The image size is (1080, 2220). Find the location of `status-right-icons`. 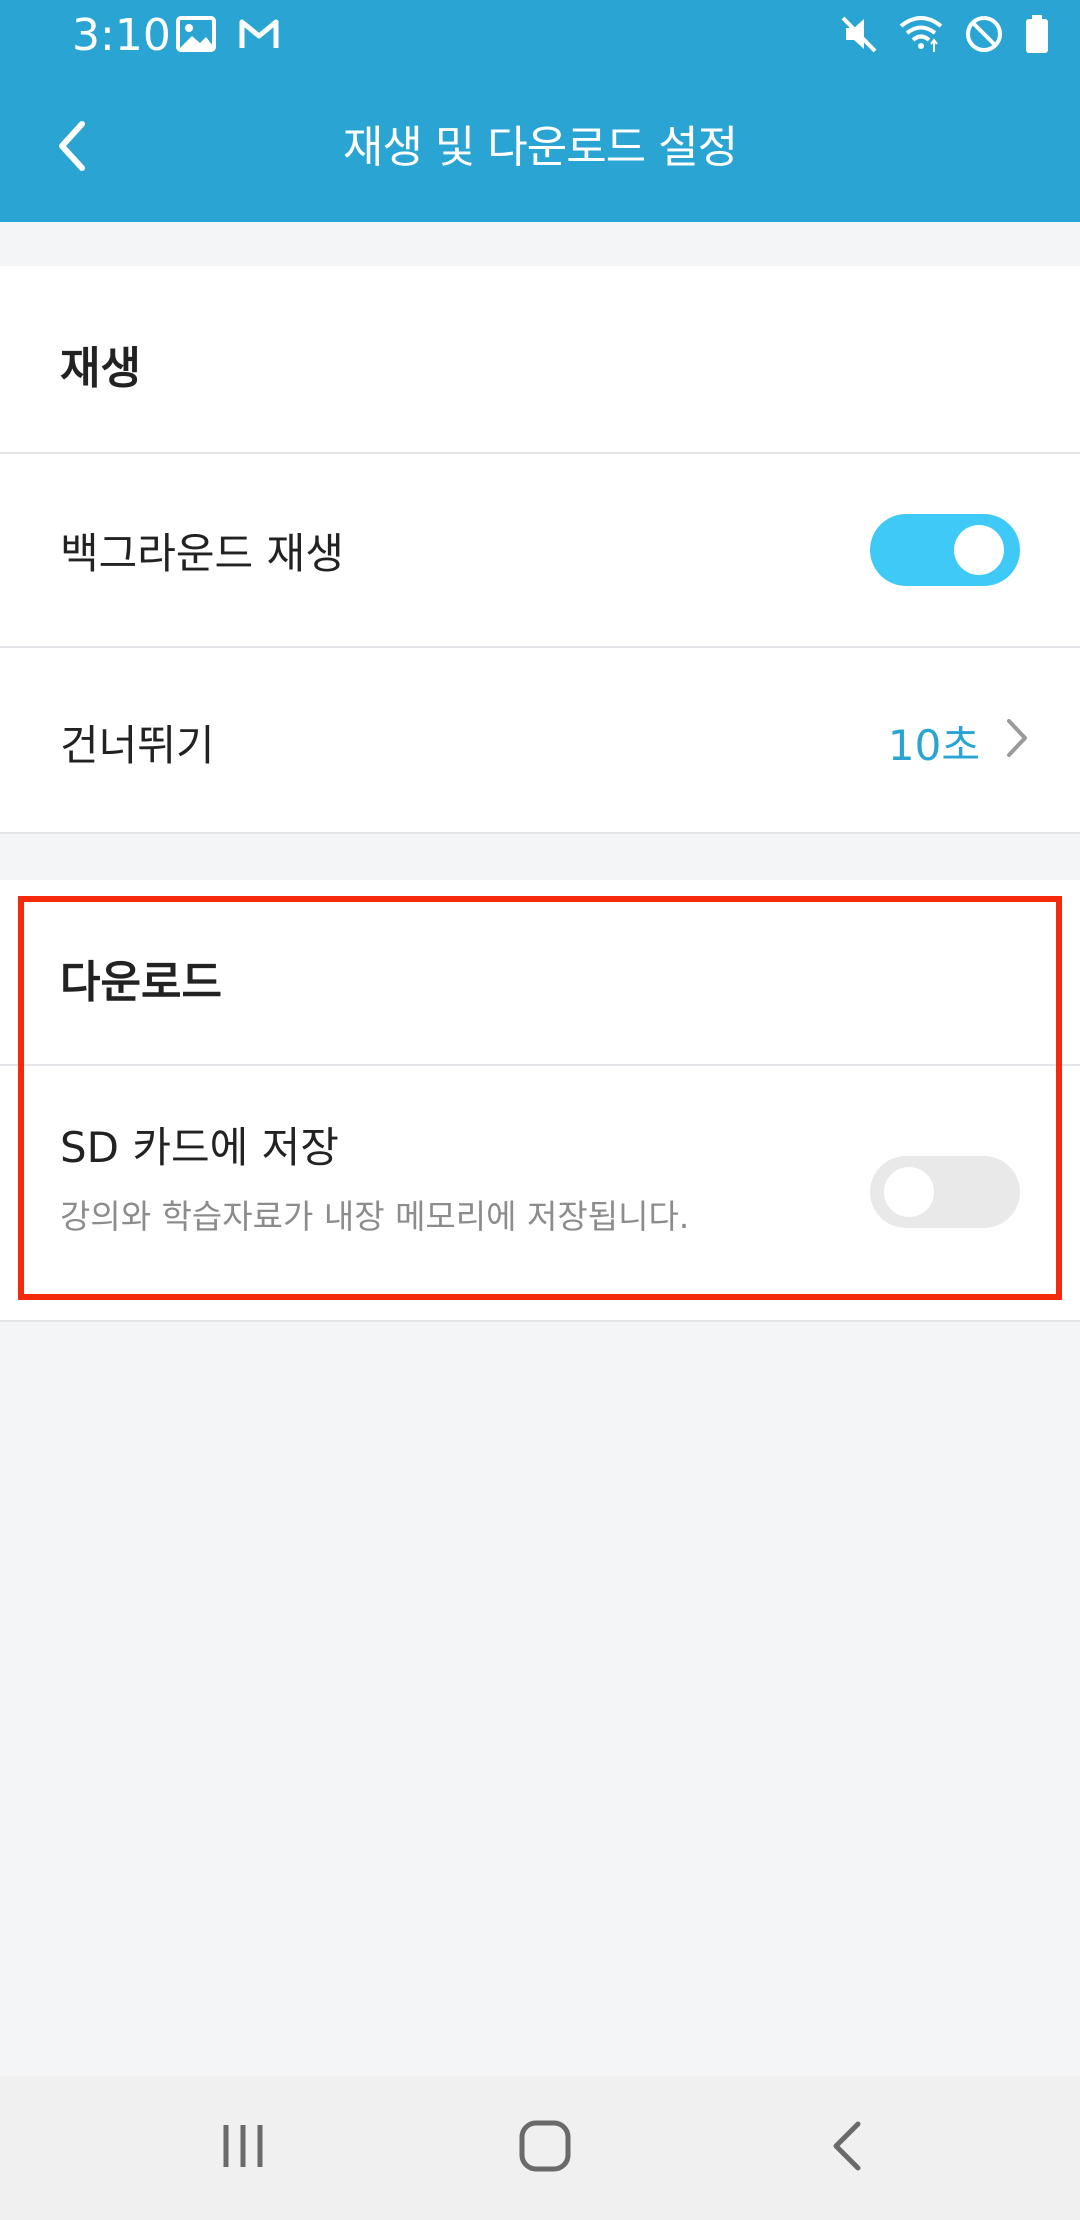

status-right-icons is located at coordinates (945, 36).